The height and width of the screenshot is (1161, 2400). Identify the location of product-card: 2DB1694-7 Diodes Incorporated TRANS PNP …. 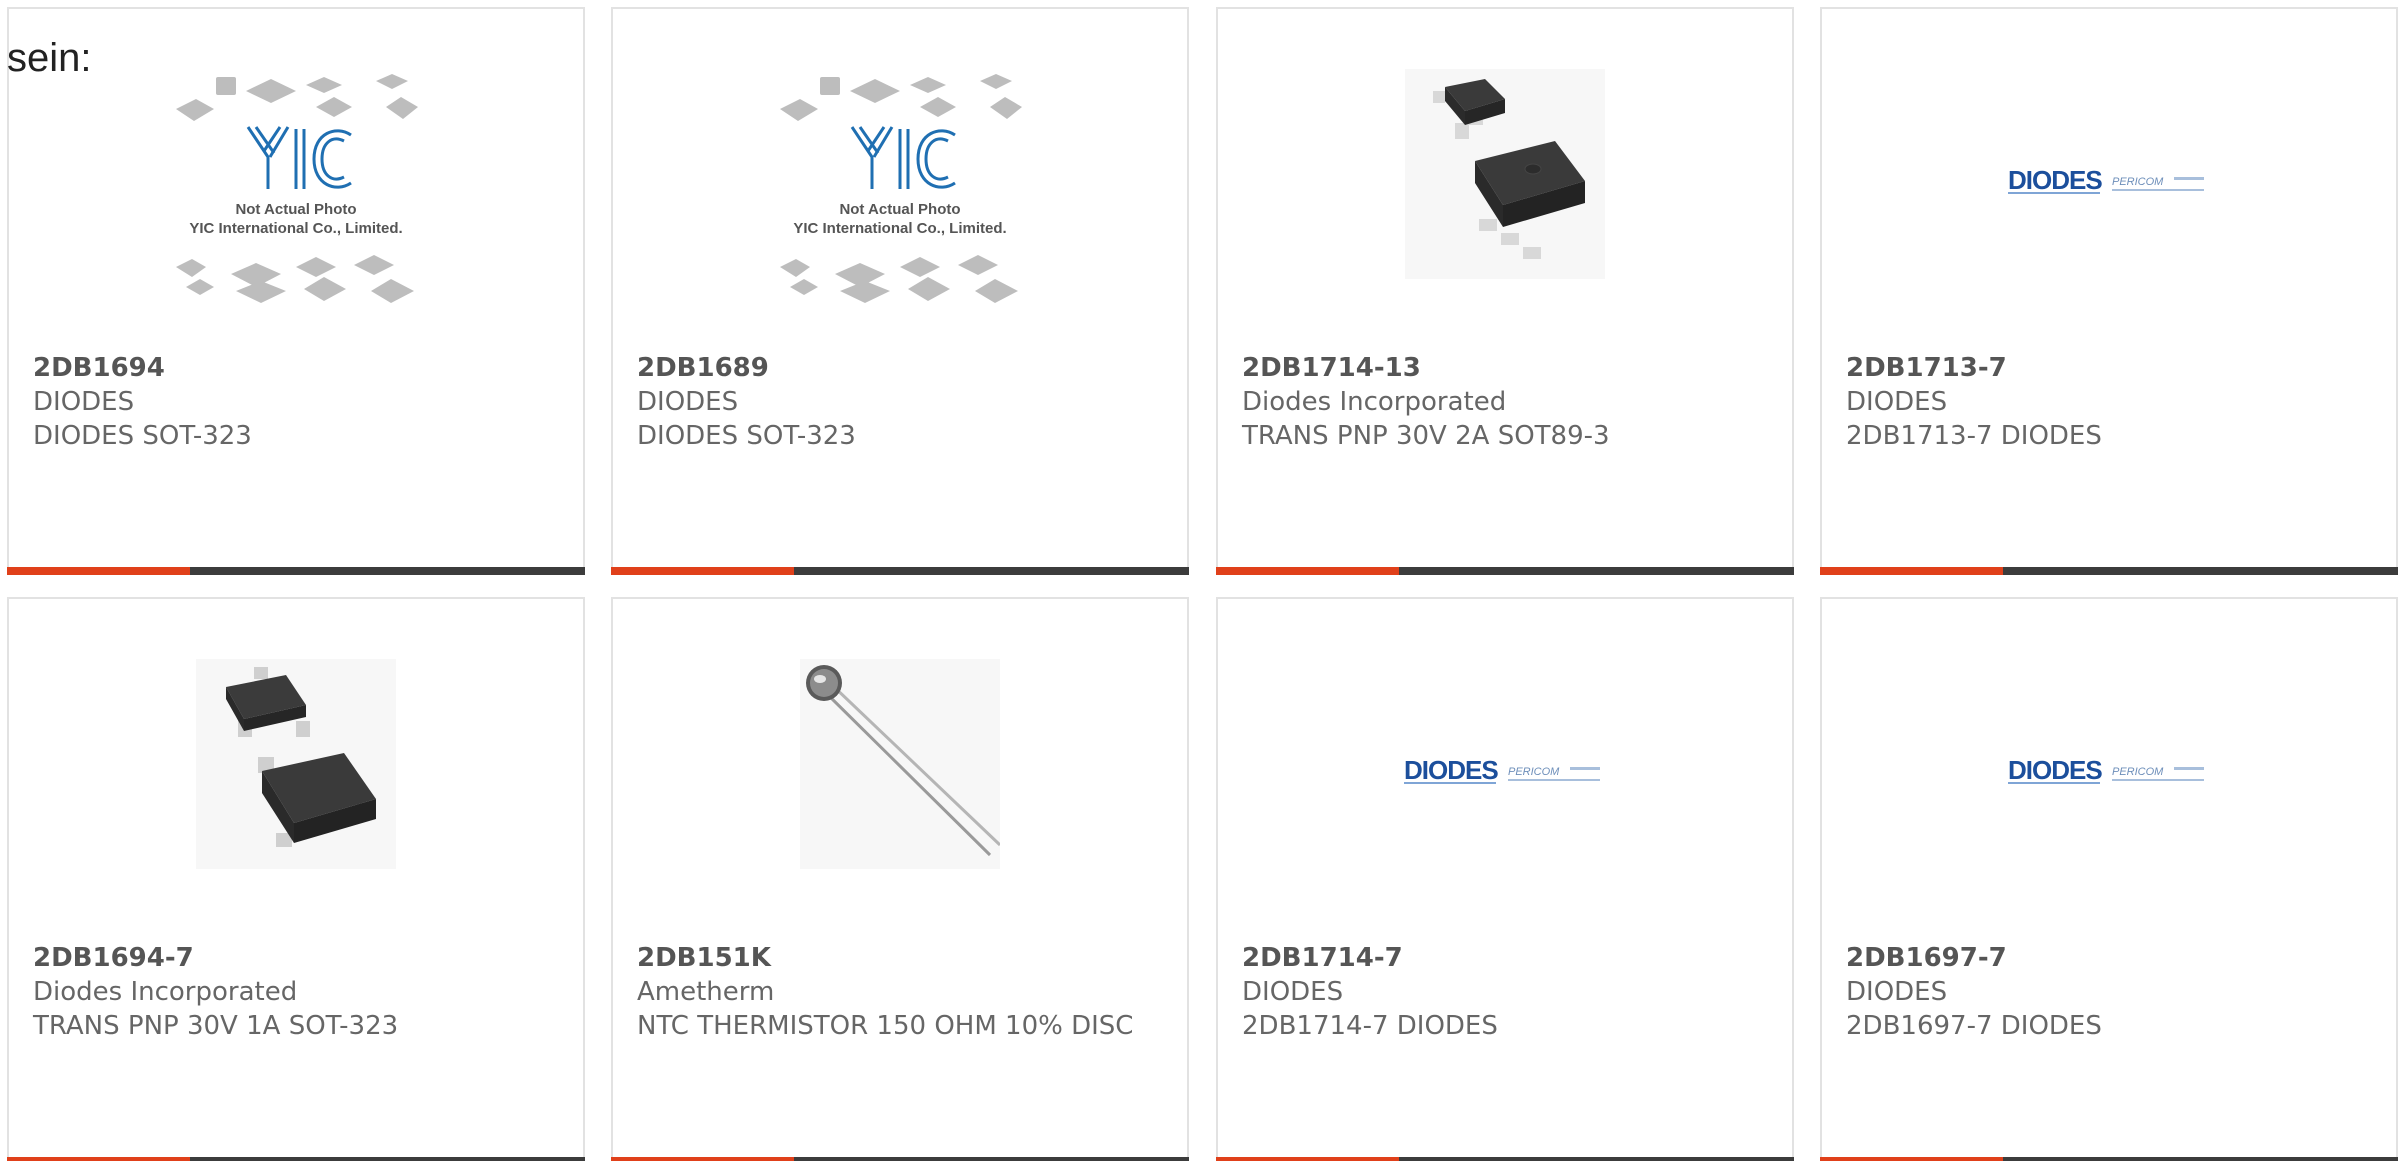
(296, 879).